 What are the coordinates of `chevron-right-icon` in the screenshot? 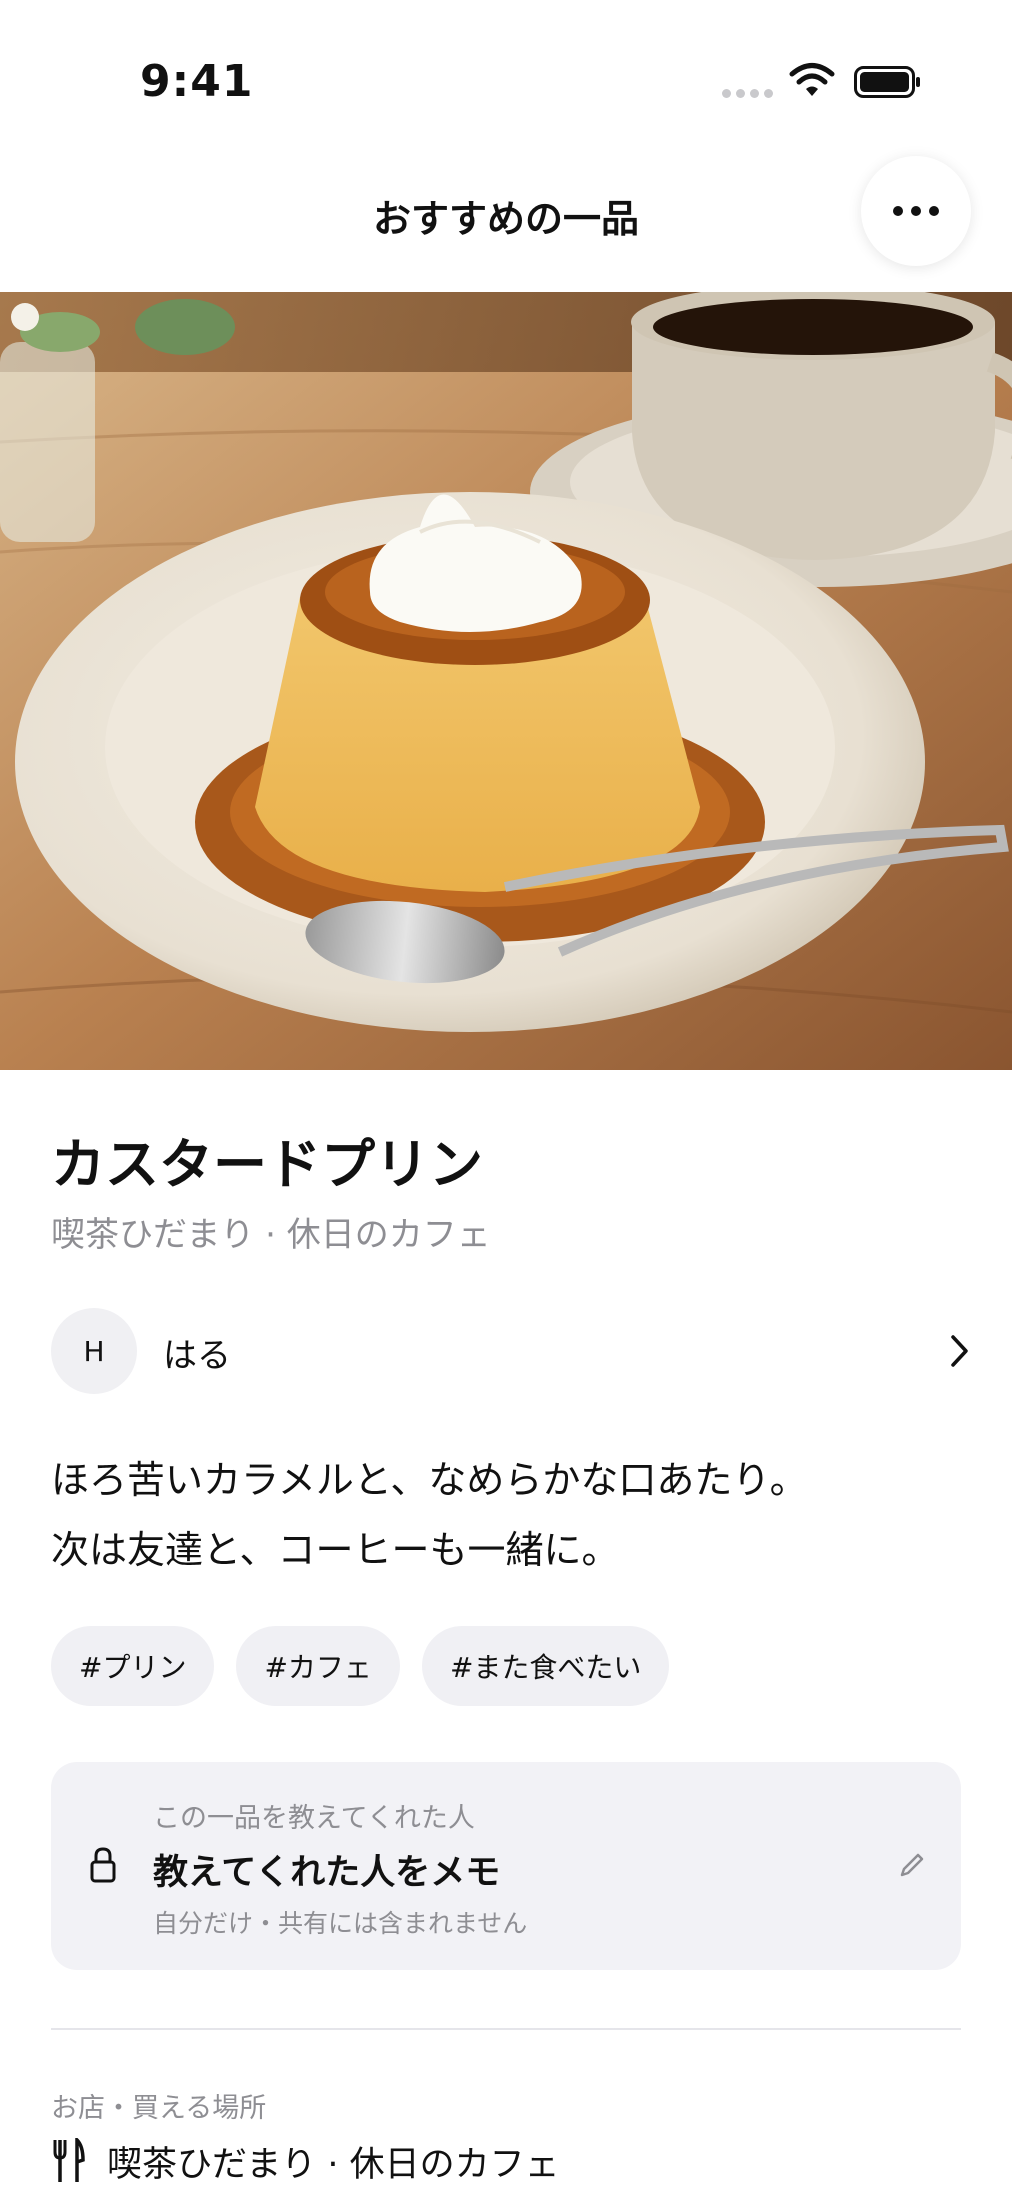 It's located at (959, 1351).